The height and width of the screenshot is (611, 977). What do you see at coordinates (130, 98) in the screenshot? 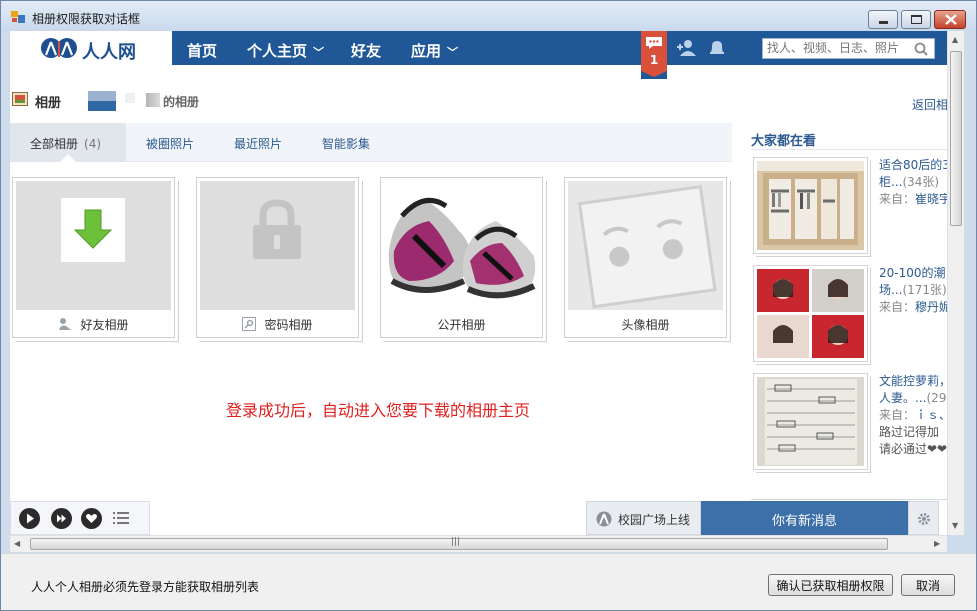
I see `blurred-name` at bounding box center [130, 98].